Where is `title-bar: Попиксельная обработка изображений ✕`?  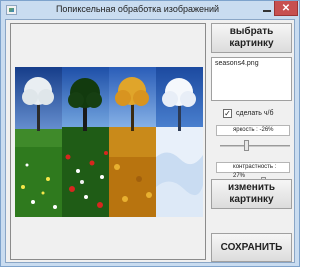 title-bar: Попиксельная обработка изображений ✕ is located at coordinates (150, 10).